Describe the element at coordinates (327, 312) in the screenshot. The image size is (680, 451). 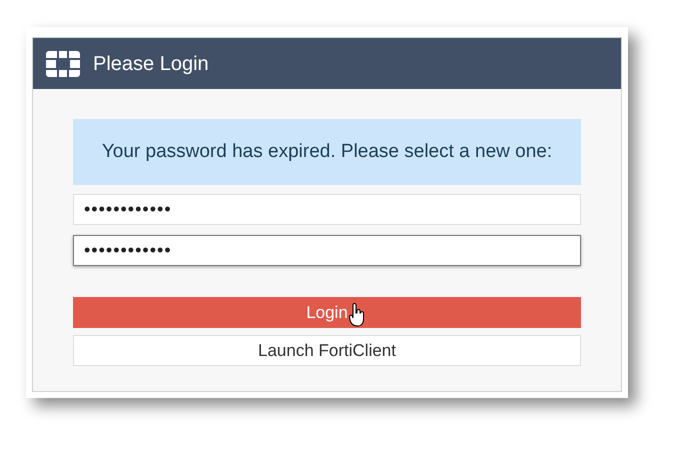
I see `login-button: Login` at that location.